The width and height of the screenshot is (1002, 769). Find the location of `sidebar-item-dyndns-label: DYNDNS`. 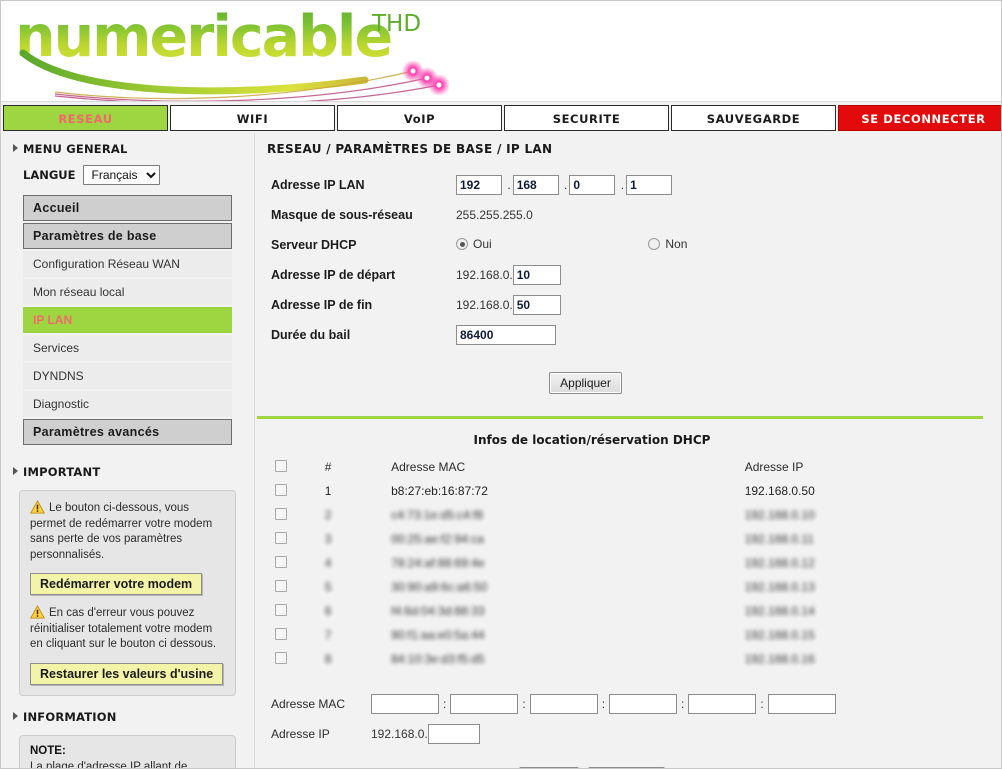

sidebar-item-dyndns-label: DYNDNS is located at coordinates (58, 376).